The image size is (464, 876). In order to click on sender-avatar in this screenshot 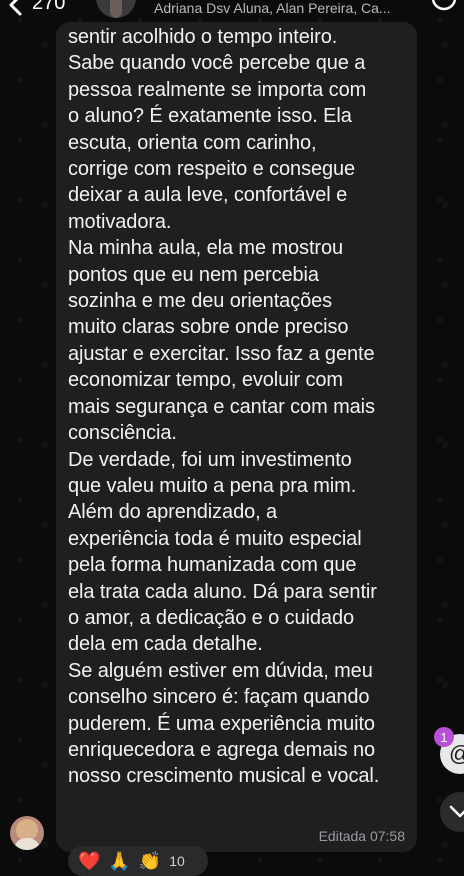, I will do `click(27, 833)`.